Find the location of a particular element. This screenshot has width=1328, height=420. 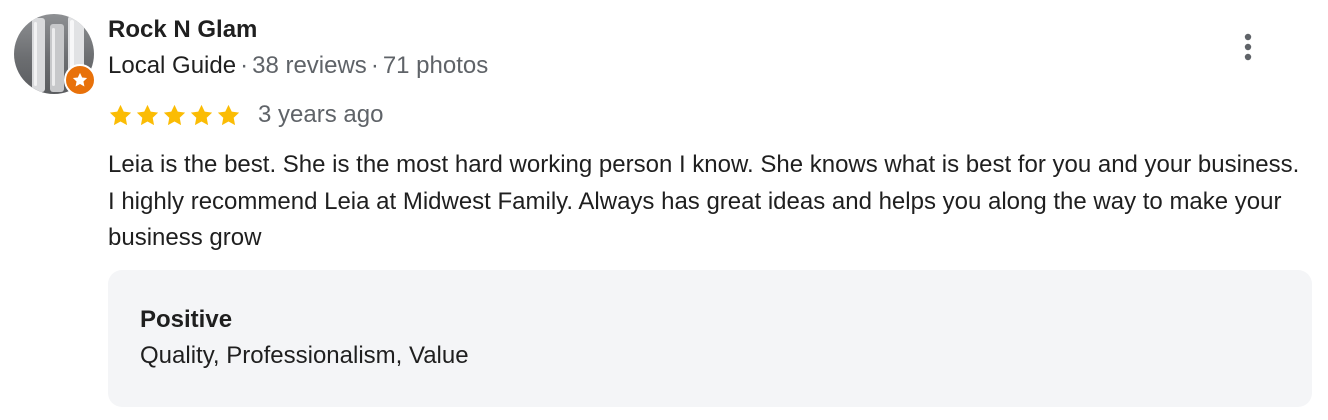

review-count: 38 reviews is located at coordinates (309, 65).